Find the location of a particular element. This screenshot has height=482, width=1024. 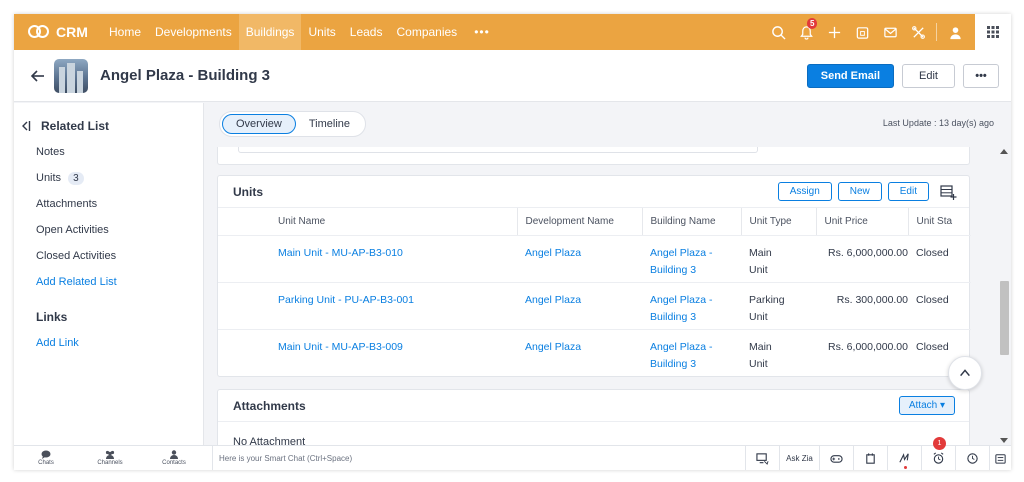

view-tabs: Overview Timeline is located at coordinates (293, 124).